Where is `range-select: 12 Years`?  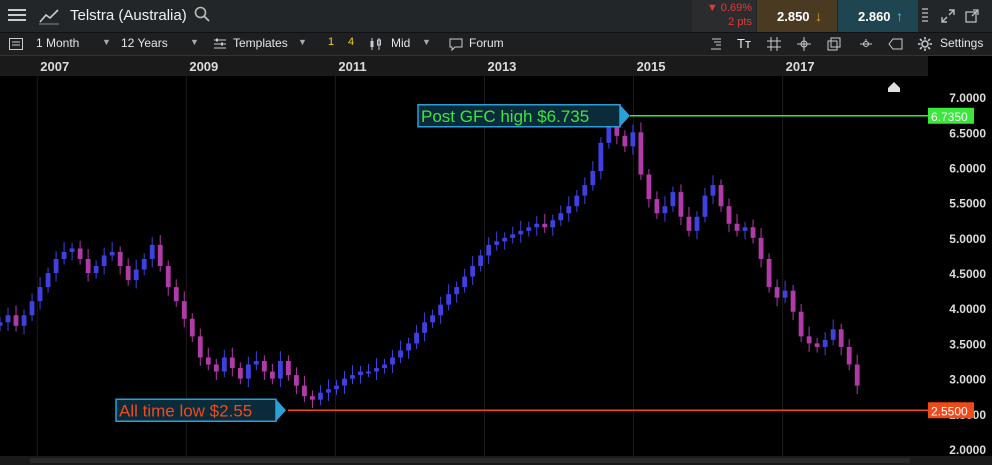 range-select: 12 Years is located at coordinates (144, 43).